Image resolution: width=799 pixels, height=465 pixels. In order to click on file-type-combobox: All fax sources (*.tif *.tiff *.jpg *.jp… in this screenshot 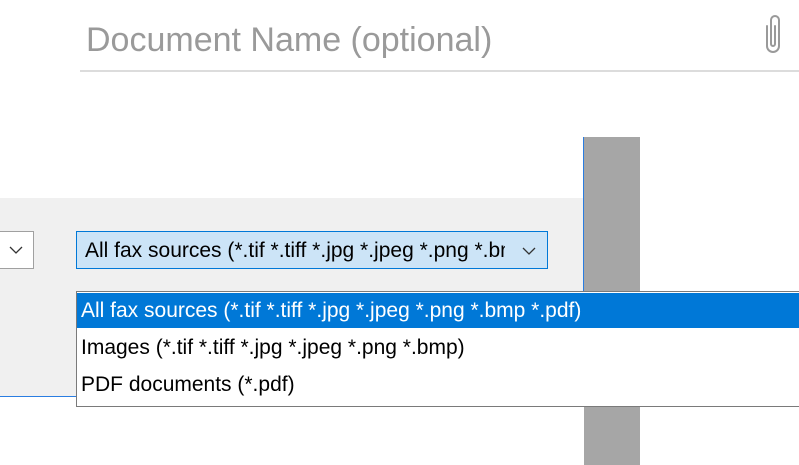, I will do `click(312, 250)`.